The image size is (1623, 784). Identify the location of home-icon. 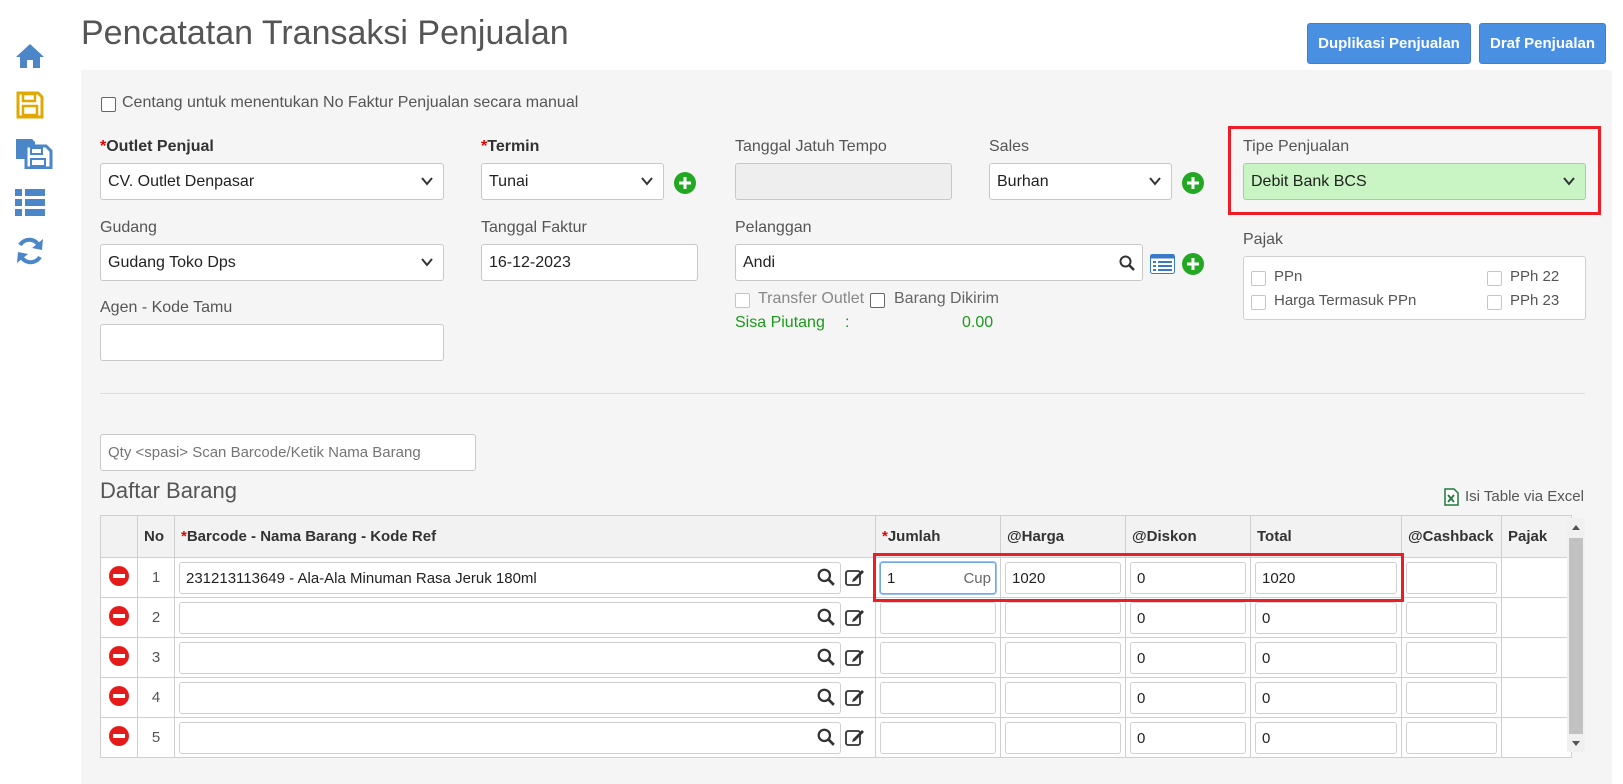
(30, 56).